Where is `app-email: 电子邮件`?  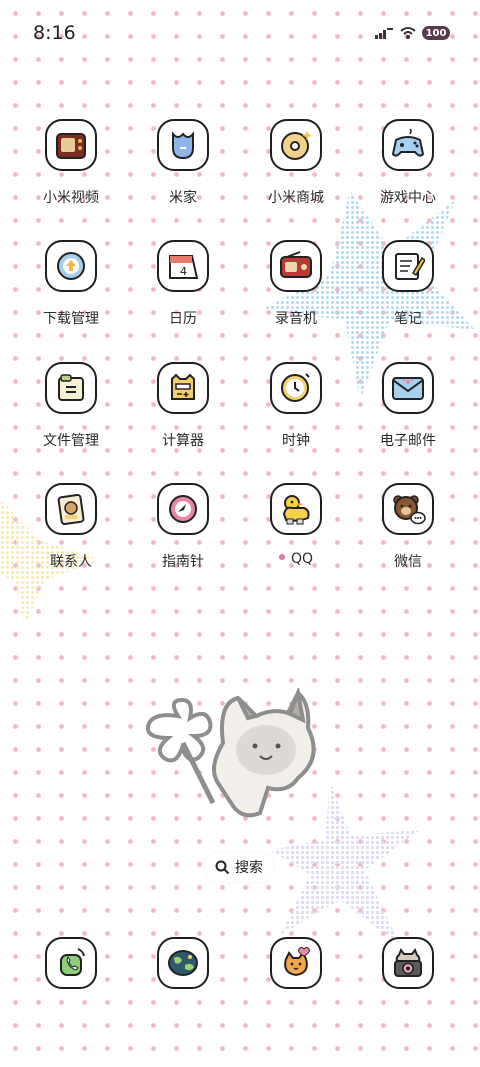
app-email: 电子邮件 is located at coordinates (408, 402).